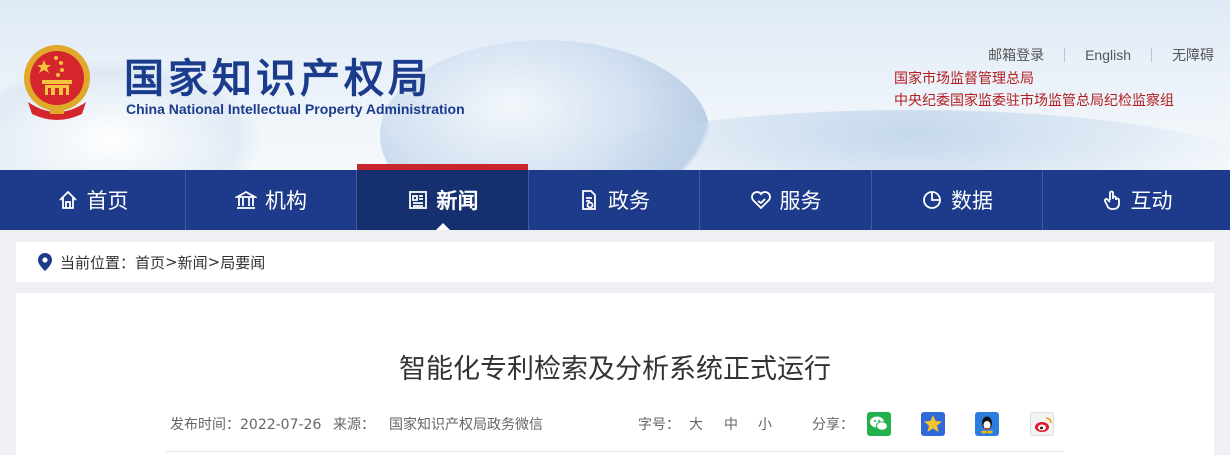 This screenshot has height=455, width=1230. I want to click on site-logo-title: 国家知识产权局, so click(278, 75).